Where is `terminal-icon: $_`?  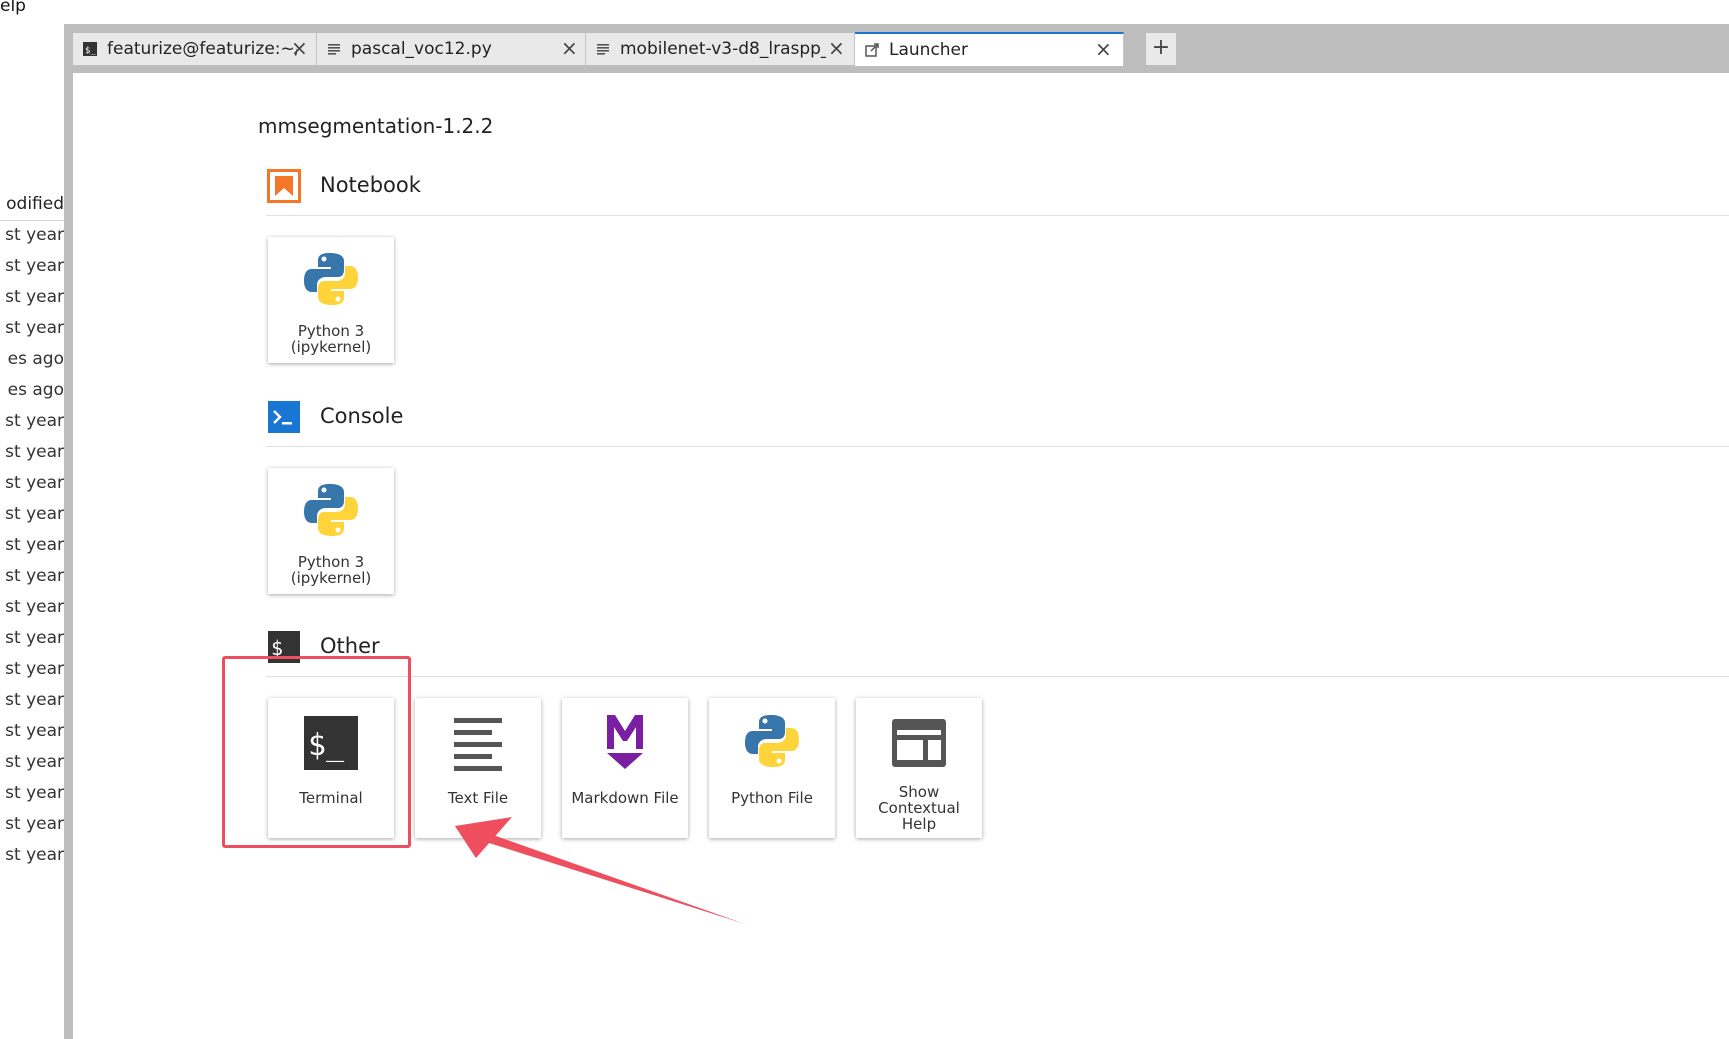 terminal-icon: $_ is located at coordinates (90, 49).